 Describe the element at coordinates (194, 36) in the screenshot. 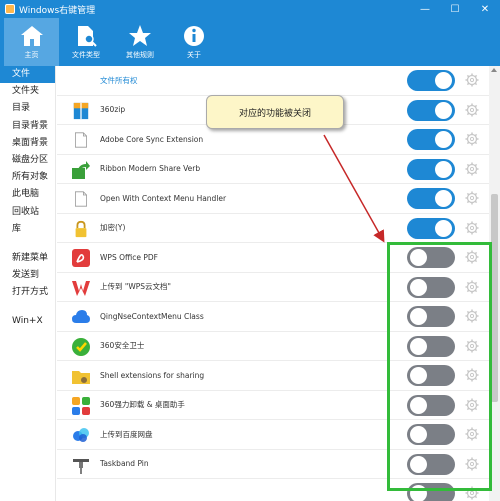

I see `info-icon` at that location.